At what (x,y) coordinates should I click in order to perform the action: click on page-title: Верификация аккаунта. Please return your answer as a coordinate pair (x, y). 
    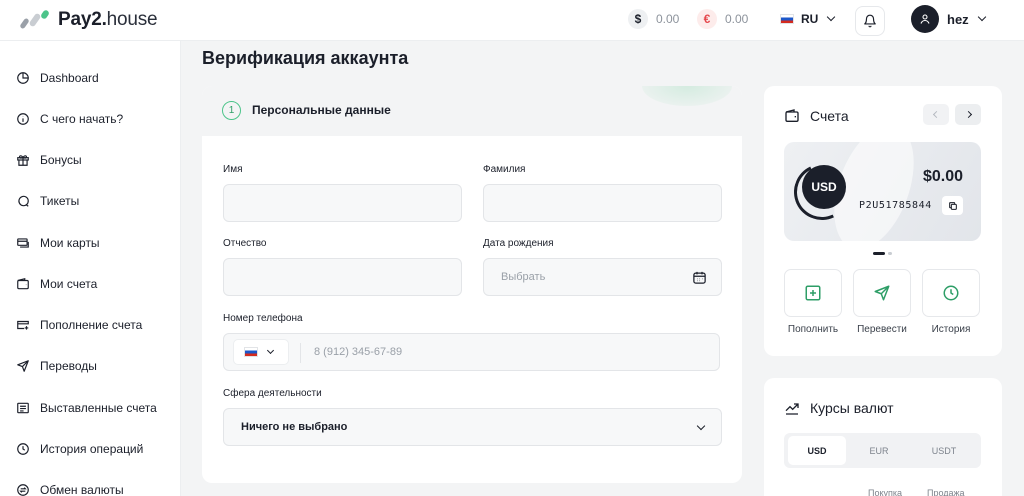
    Looking at the image, I should click on (305, 58).